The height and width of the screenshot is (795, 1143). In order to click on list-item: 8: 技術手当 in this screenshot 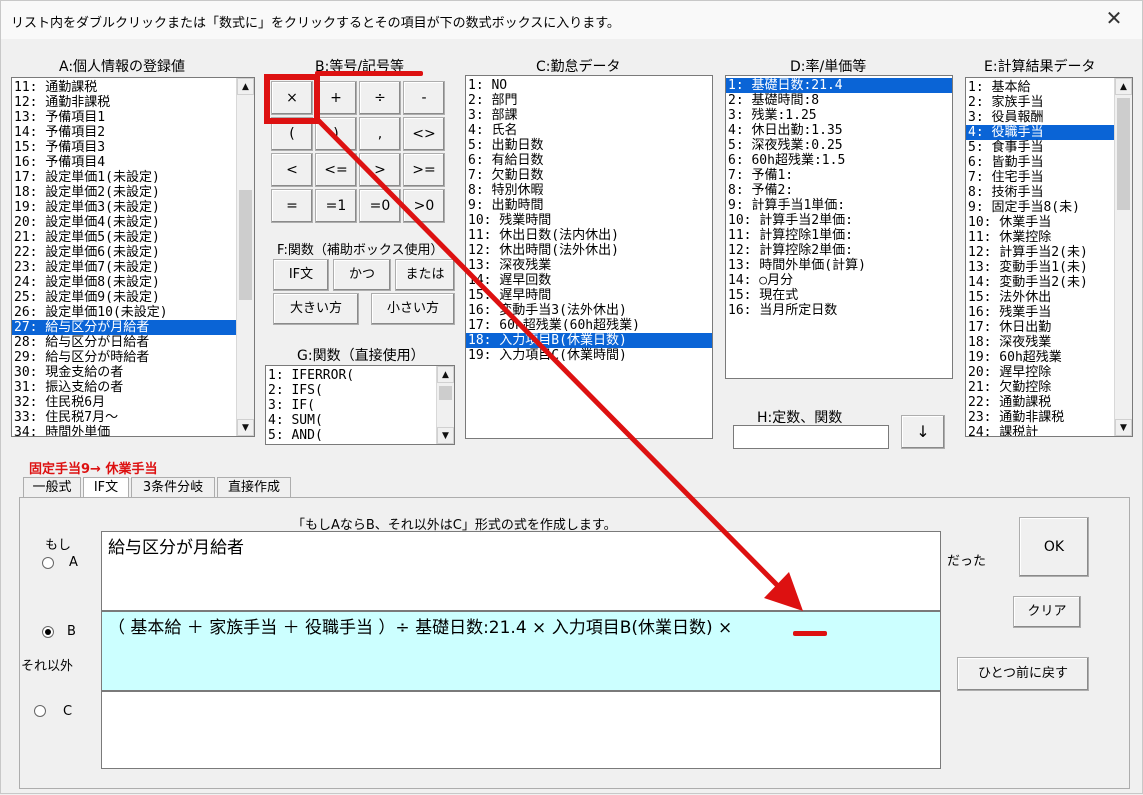, I will do `click(1040, 192)`.